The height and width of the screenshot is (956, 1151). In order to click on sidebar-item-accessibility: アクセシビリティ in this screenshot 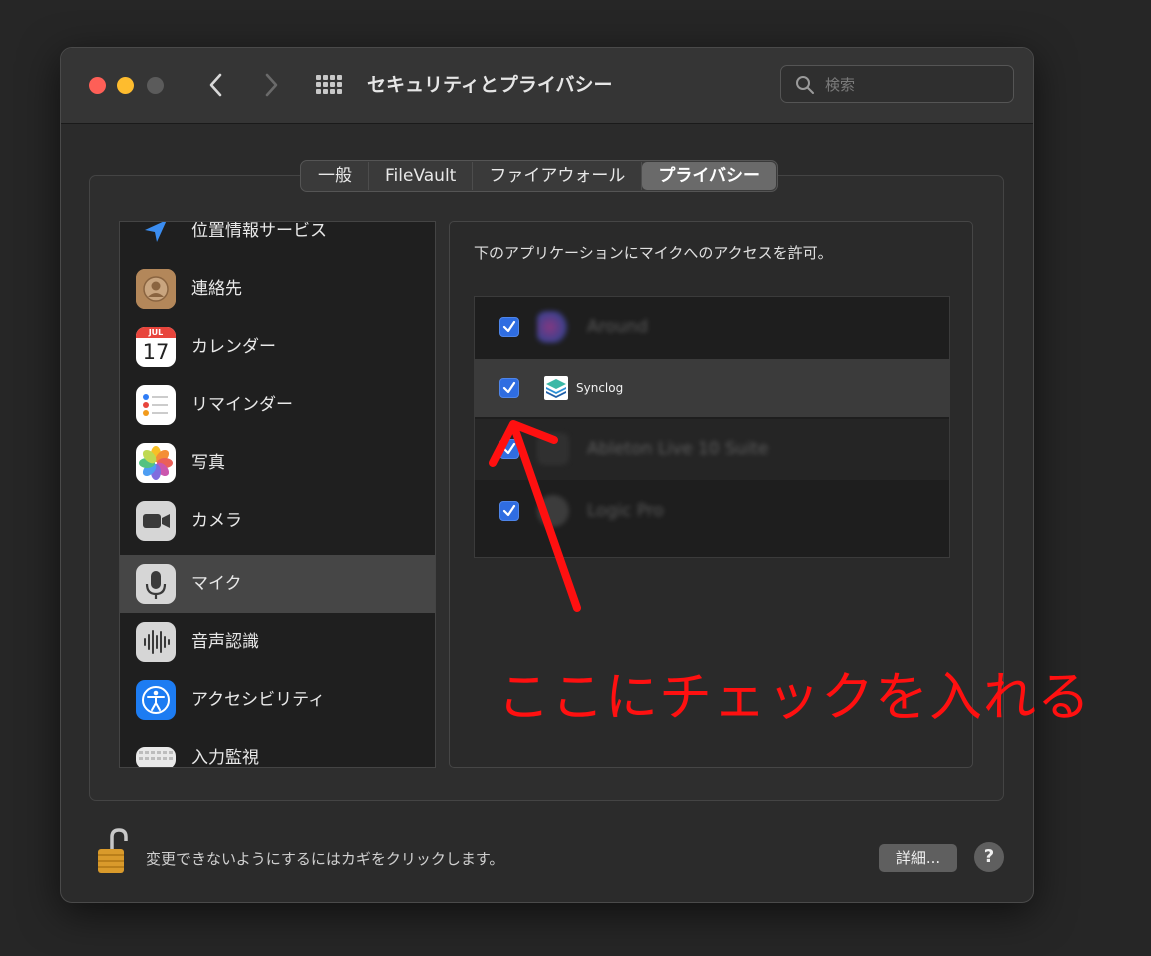, I will do `click(277, 700)`.